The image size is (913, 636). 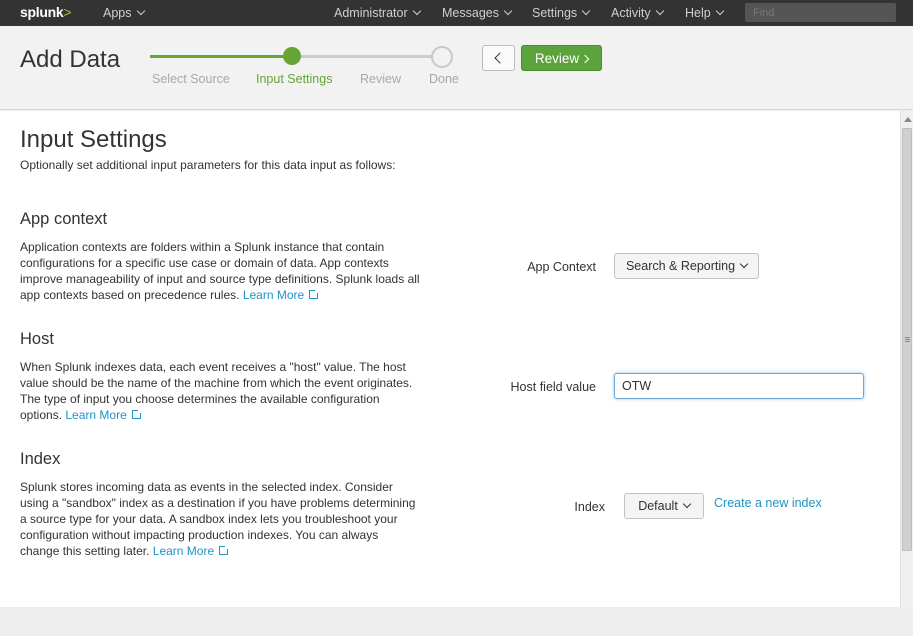 What do you see at coordinates (557, 58) in the screenshot?
I see `review-button-label: Review` at bounding box center [557, 58].